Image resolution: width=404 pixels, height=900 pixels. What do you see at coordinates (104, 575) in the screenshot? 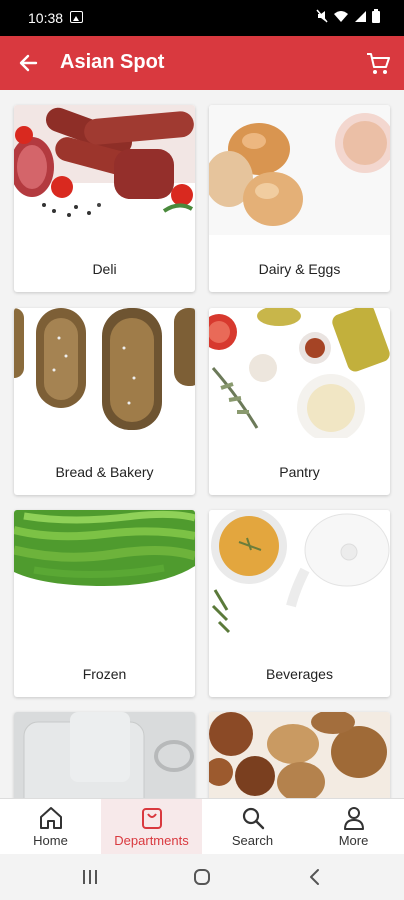
I see `frozen-image` at bounding box center [104, 575].